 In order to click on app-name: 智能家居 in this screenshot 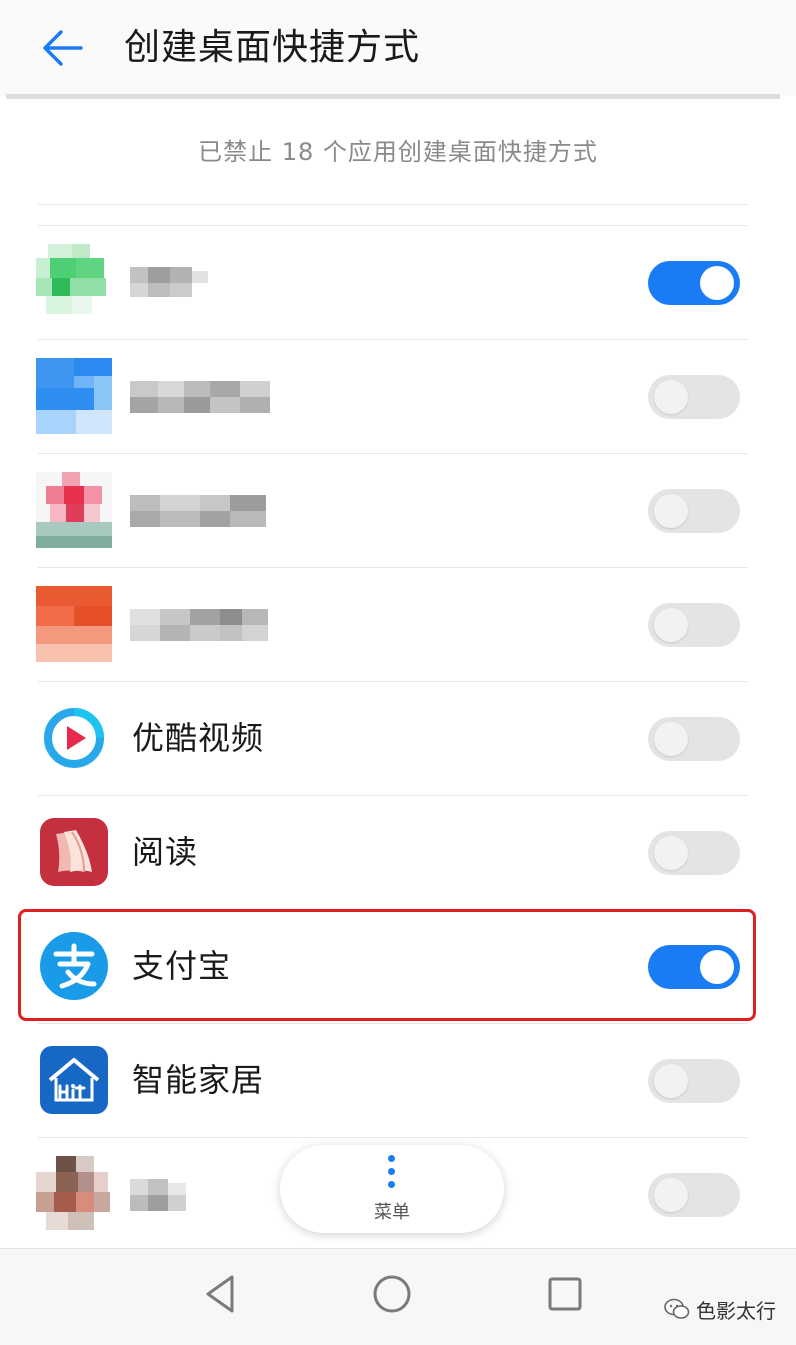, I will do `click(198, 1080)`.